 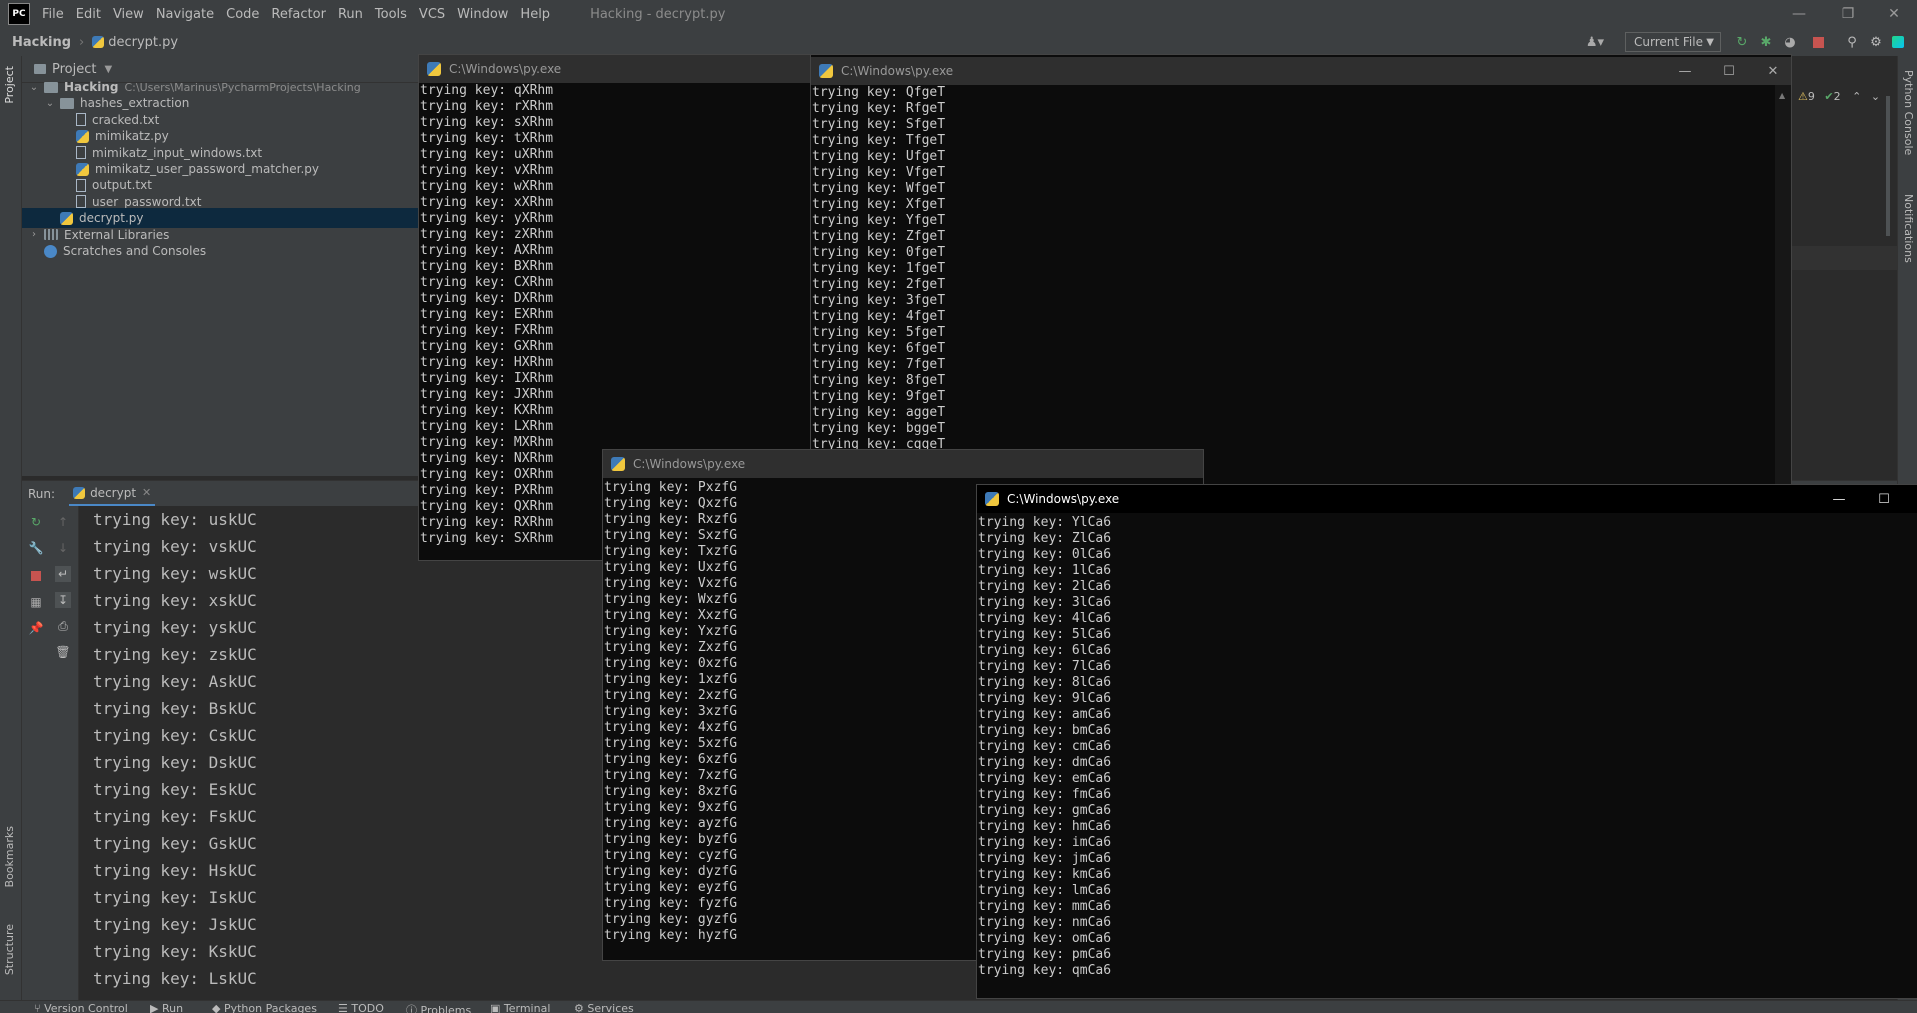 What do you see at coordinates (9, 85) in the screenshot?
I see `tab-project: Project` at bounding box center [9, 85].